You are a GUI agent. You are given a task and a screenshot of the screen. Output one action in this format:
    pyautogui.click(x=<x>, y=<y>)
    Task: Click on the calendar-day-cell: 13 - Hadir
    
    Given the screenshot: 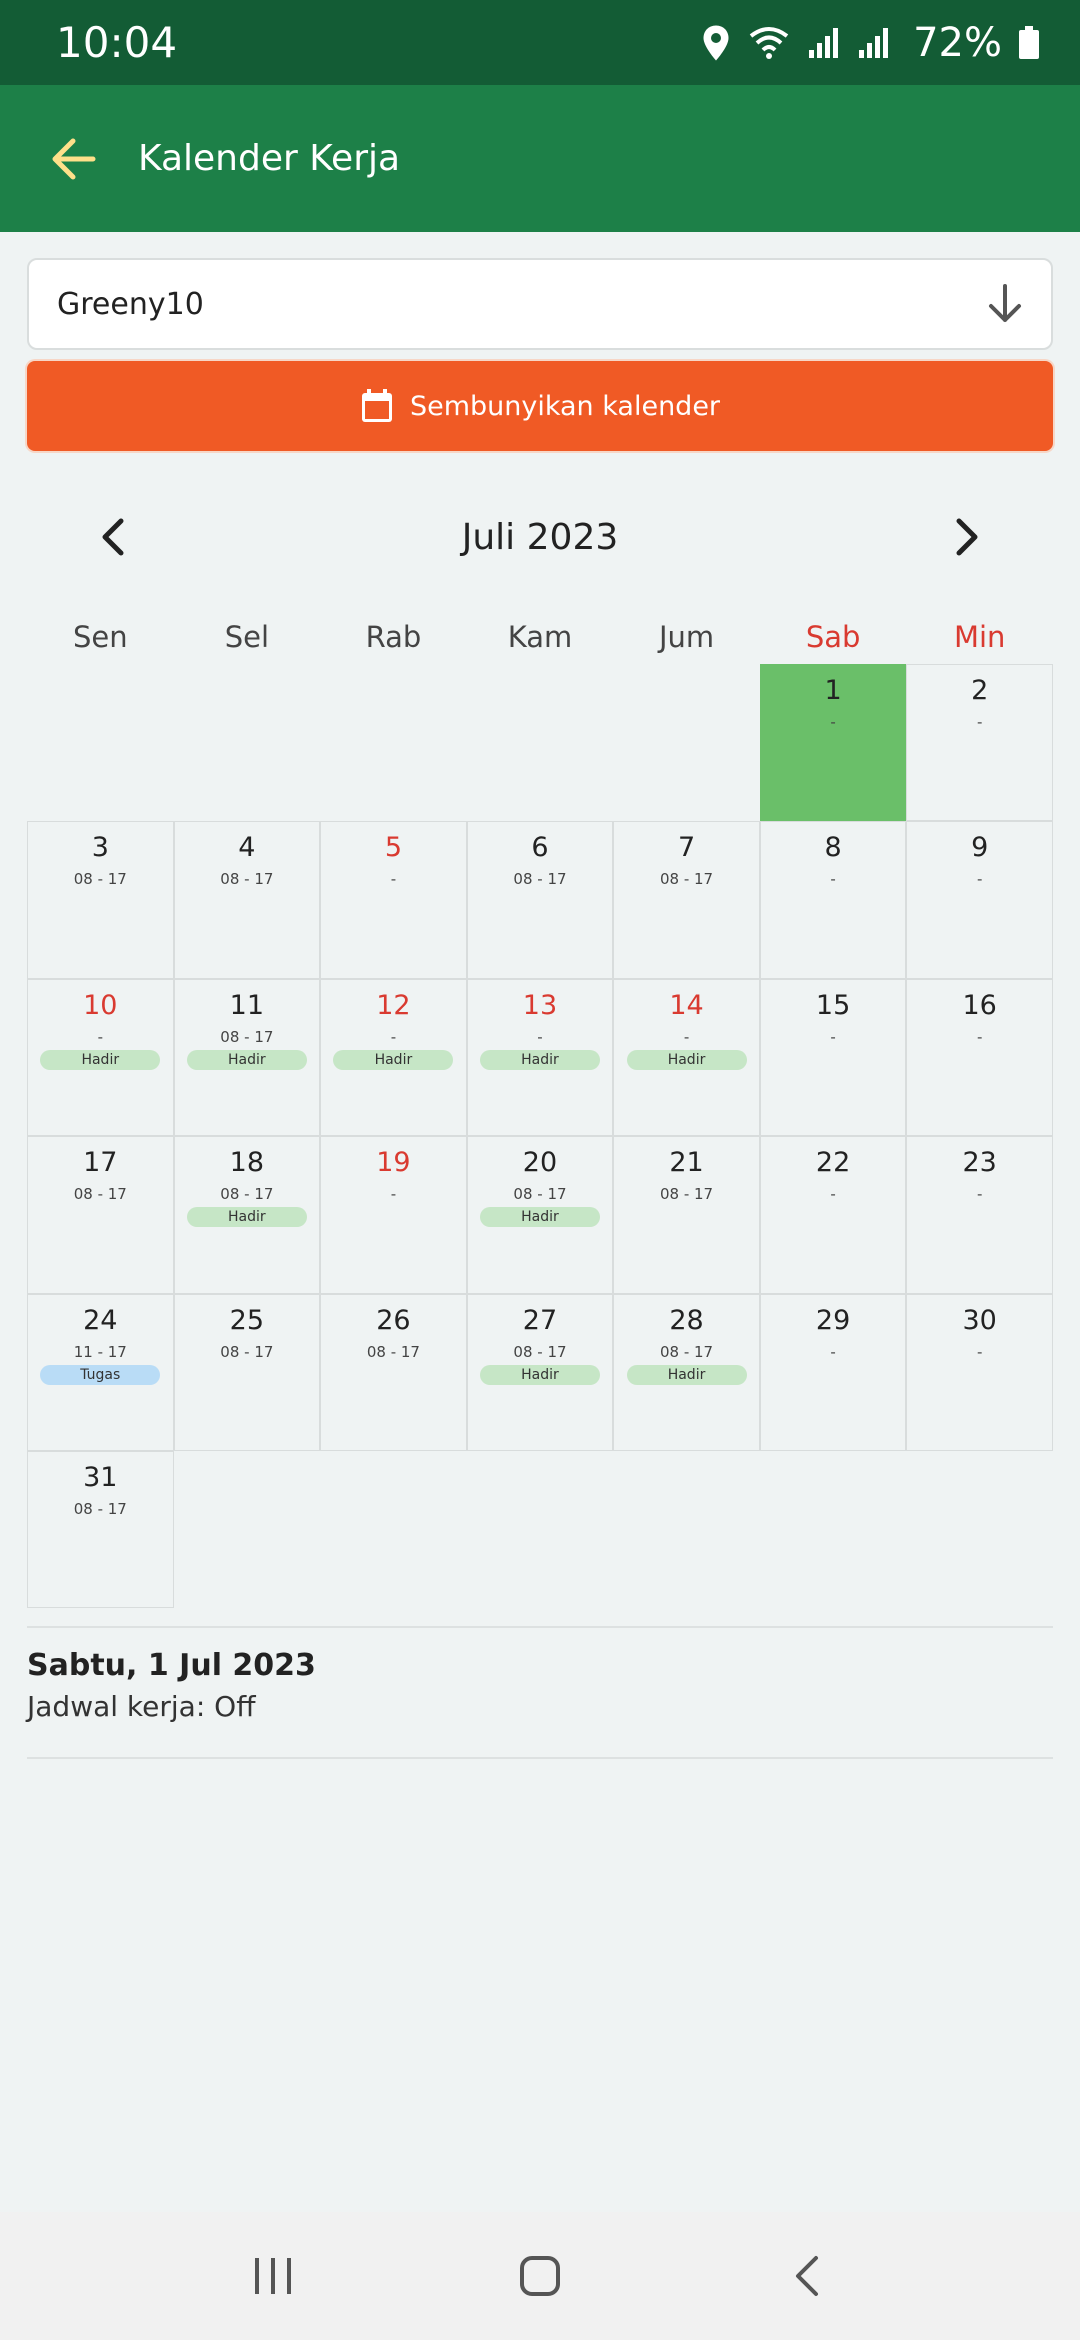 What is the action you would take?
    pyautogui.click(x=540, y=1057)
    